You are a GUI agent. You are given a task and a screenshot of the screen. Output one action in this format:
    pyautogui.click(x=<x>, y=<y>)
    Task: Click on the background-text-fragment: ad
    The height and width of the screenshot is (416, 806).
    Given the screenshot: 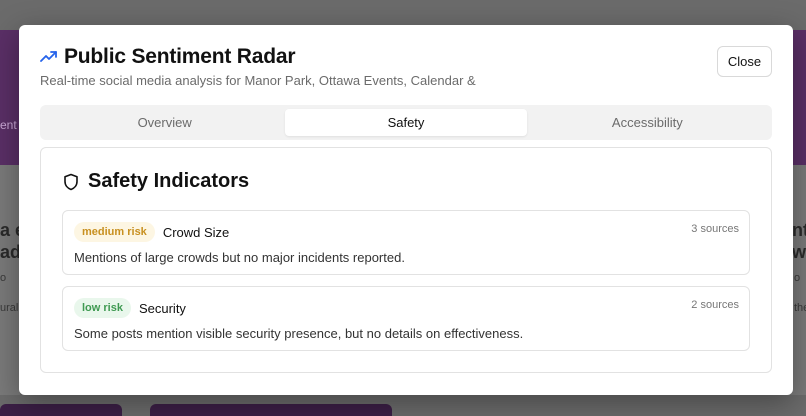 What is the action you would take?
    pyautogui.click(x=11, y=252)
    